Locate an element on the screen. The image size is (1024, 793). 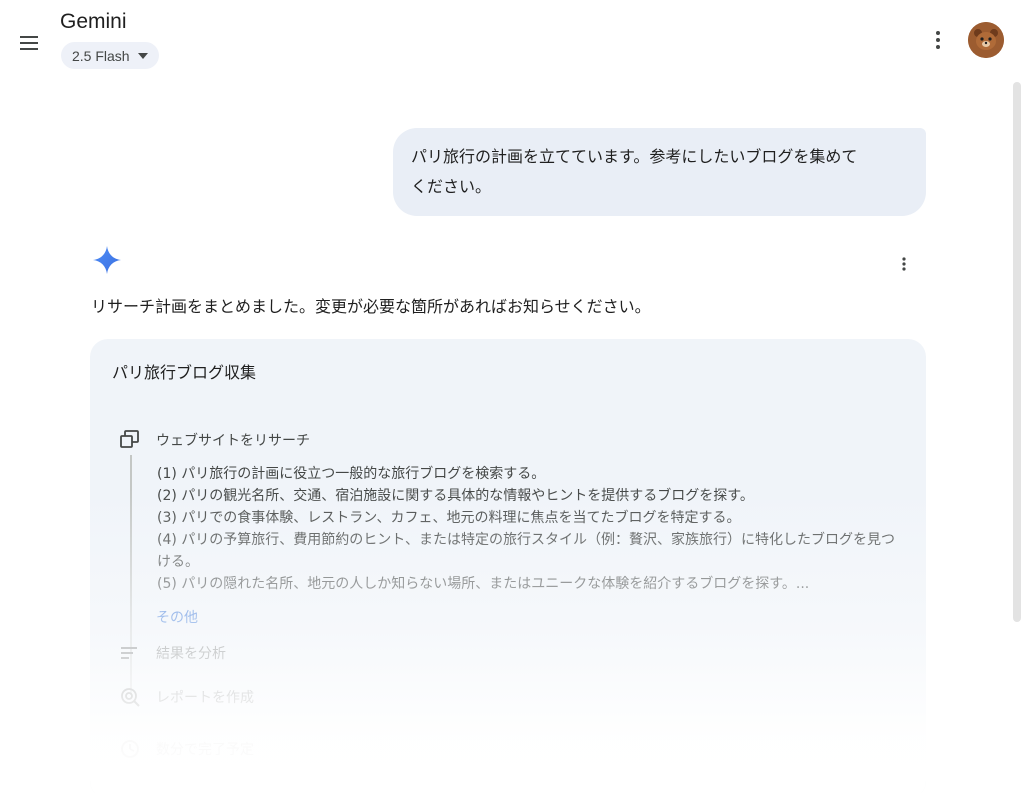
more-vert-icon is located at coordinates (938, 40).